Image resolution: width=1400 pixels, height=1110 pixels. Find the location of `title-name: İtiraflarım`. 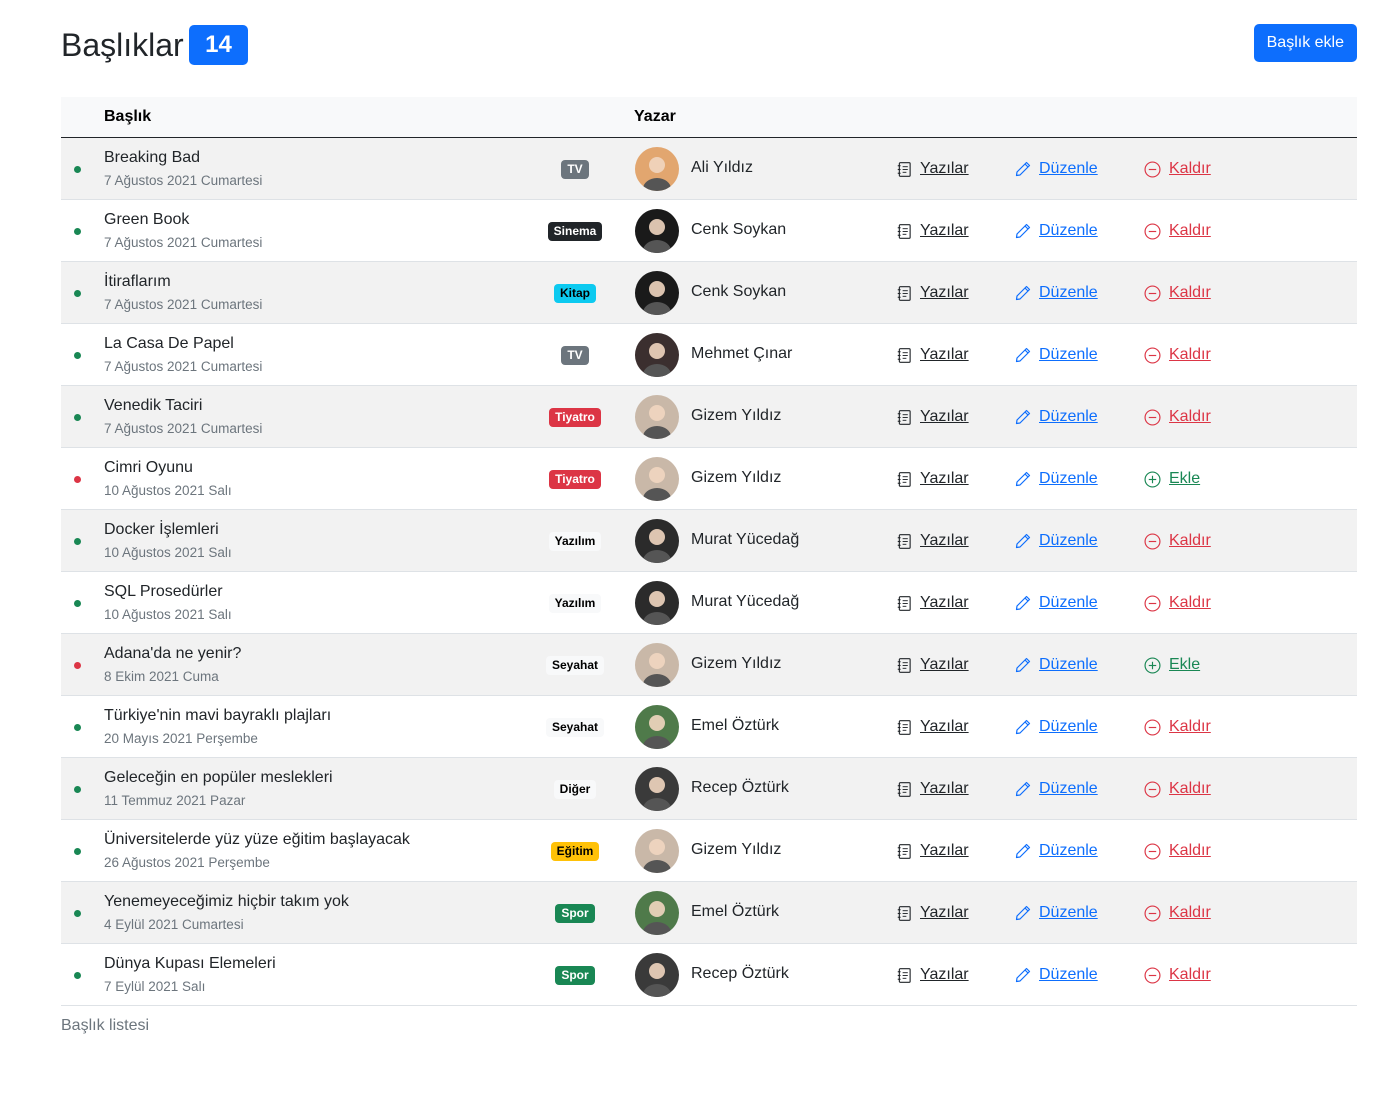

title-name: İtiraflarım is located at coordinates (137, 282).